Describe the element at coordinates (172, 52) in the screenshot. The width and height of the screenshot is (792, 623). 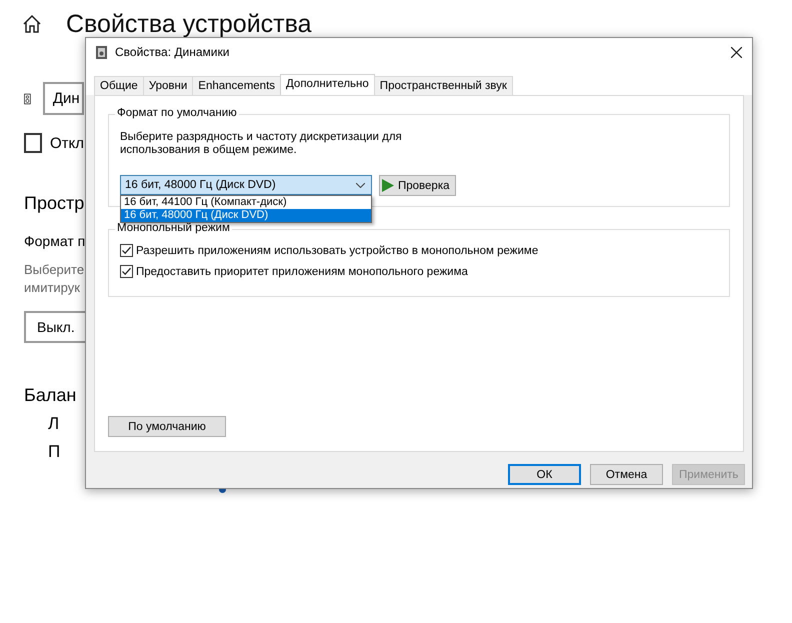
I see `dialog-title: Свойства: Динамики` at that location.